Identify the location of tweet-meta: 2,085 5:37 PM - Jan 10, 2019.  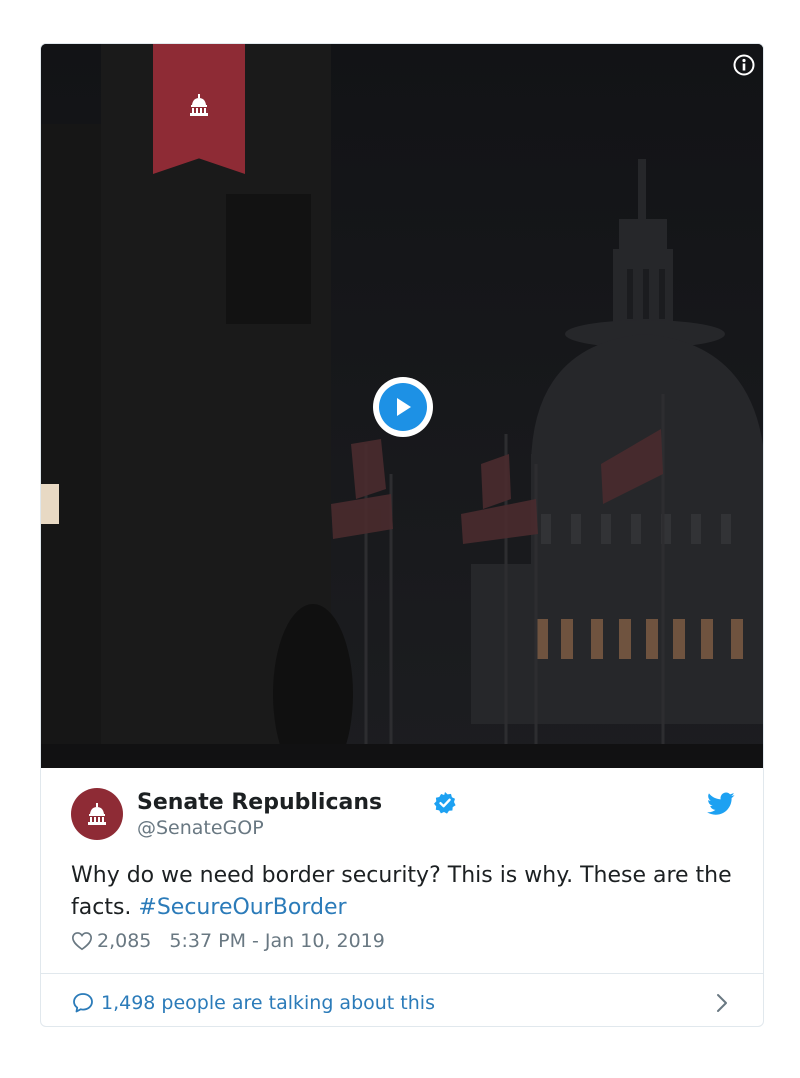
(228, 941).